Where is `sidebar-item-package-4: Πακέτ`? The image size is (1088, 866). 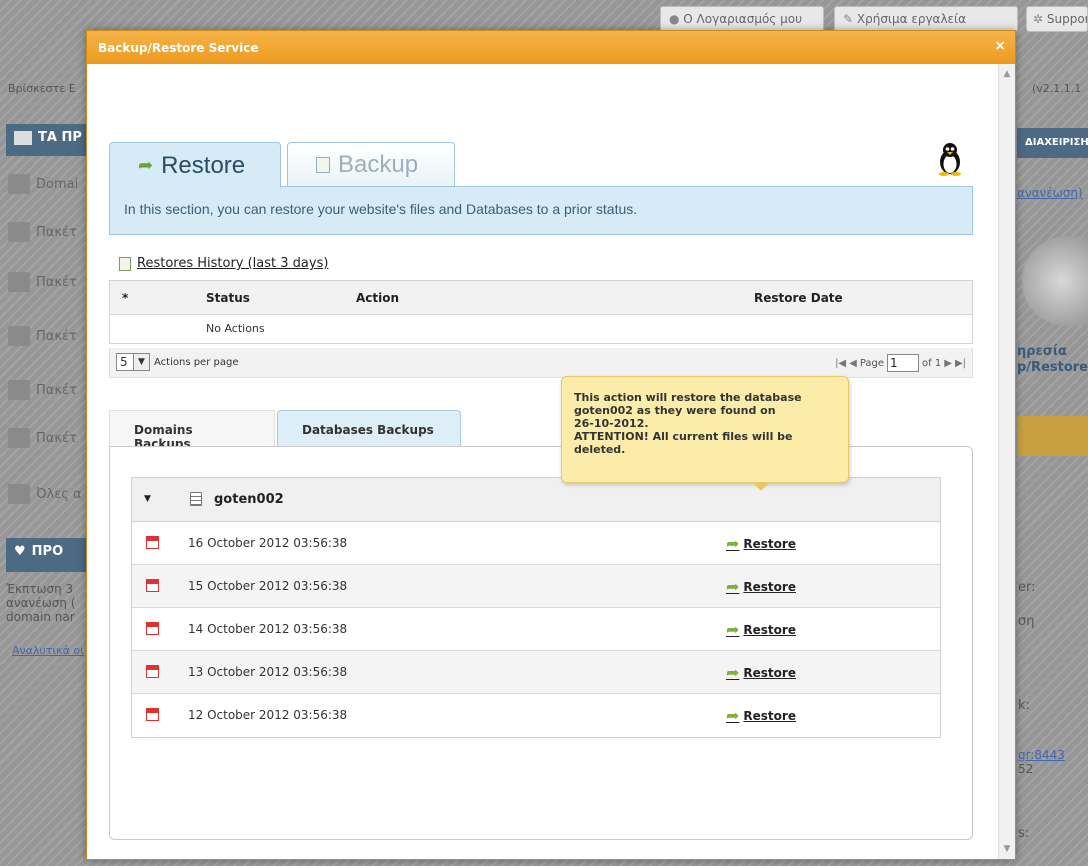
sidebar-item-package-4: Πακέτ is located at coordinates (48, 390).